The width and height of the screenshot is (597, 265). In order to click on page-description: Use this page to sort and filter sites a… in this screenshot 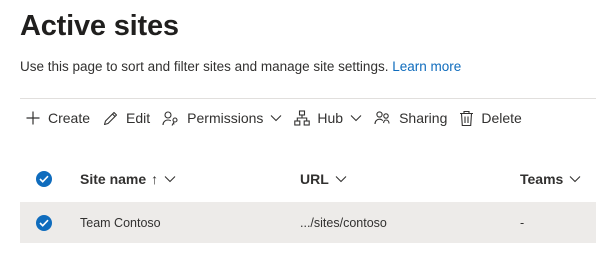, I will do `click(240, 66)`.